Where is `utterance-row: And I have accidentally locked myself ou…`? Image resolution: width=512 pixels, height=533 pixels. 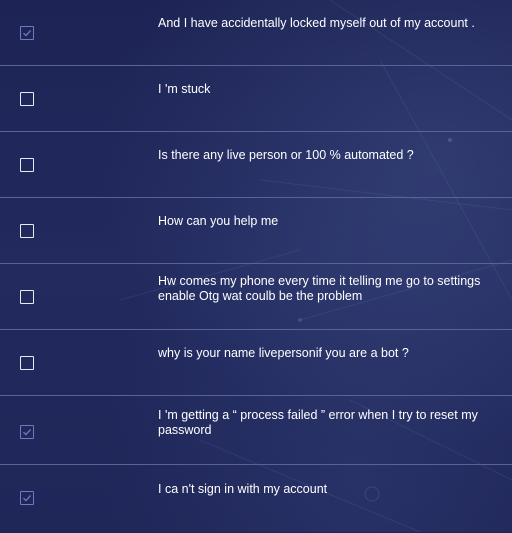 utterance-row: And I have accidentally locked myself ou… is located at coordinates (256, 33).